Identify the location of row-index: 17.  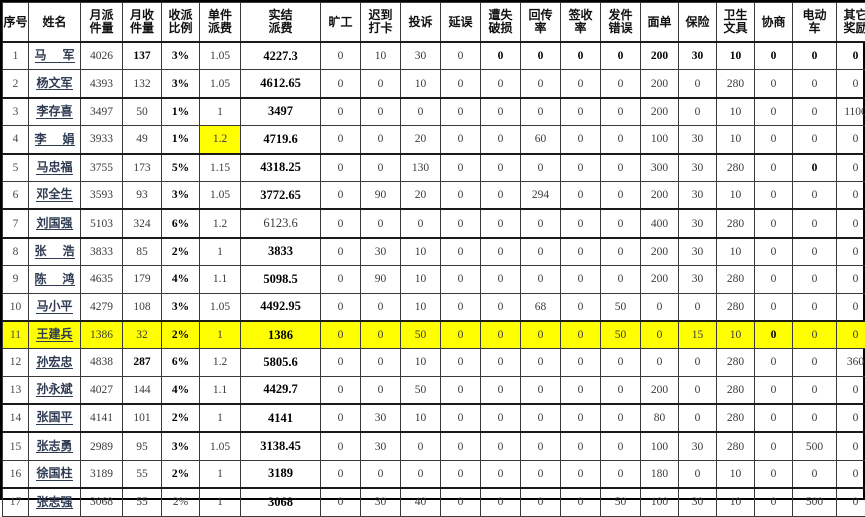
(16, 502).